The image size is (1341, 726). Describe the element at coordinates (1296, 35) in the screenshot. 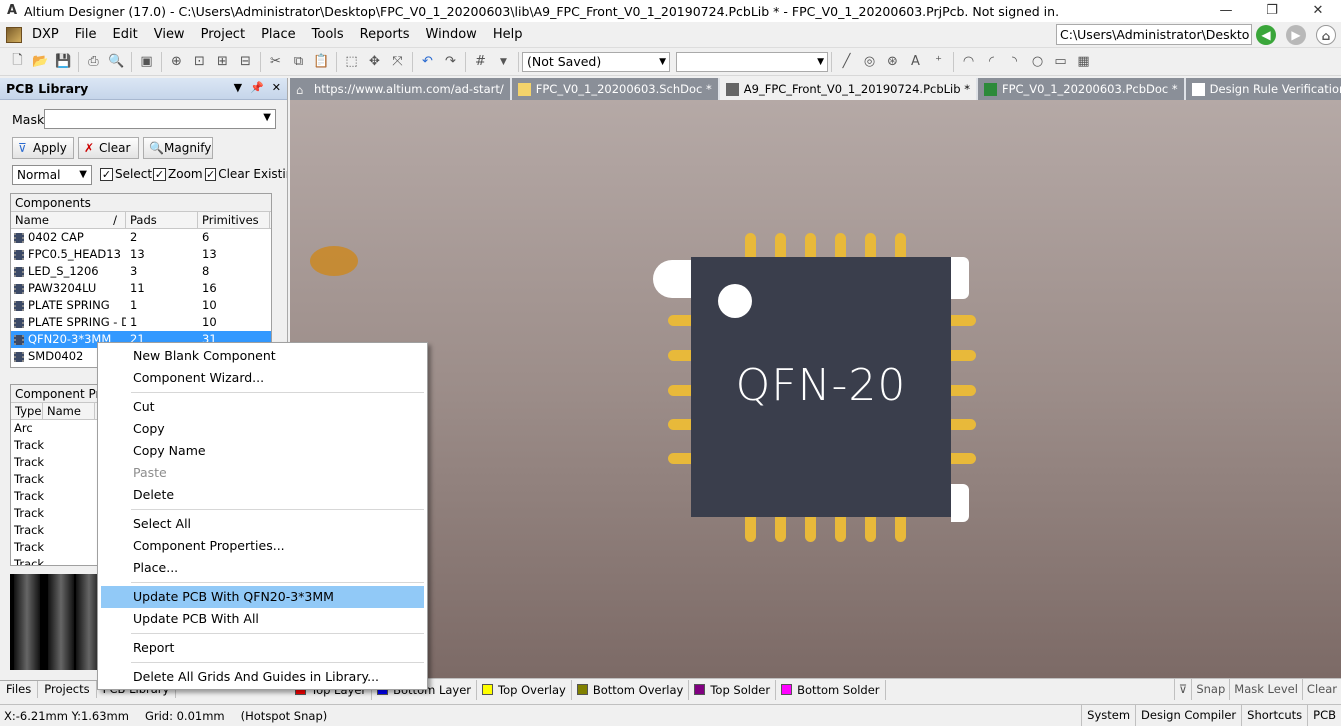

I see `forward-icon: ▶` at that location.